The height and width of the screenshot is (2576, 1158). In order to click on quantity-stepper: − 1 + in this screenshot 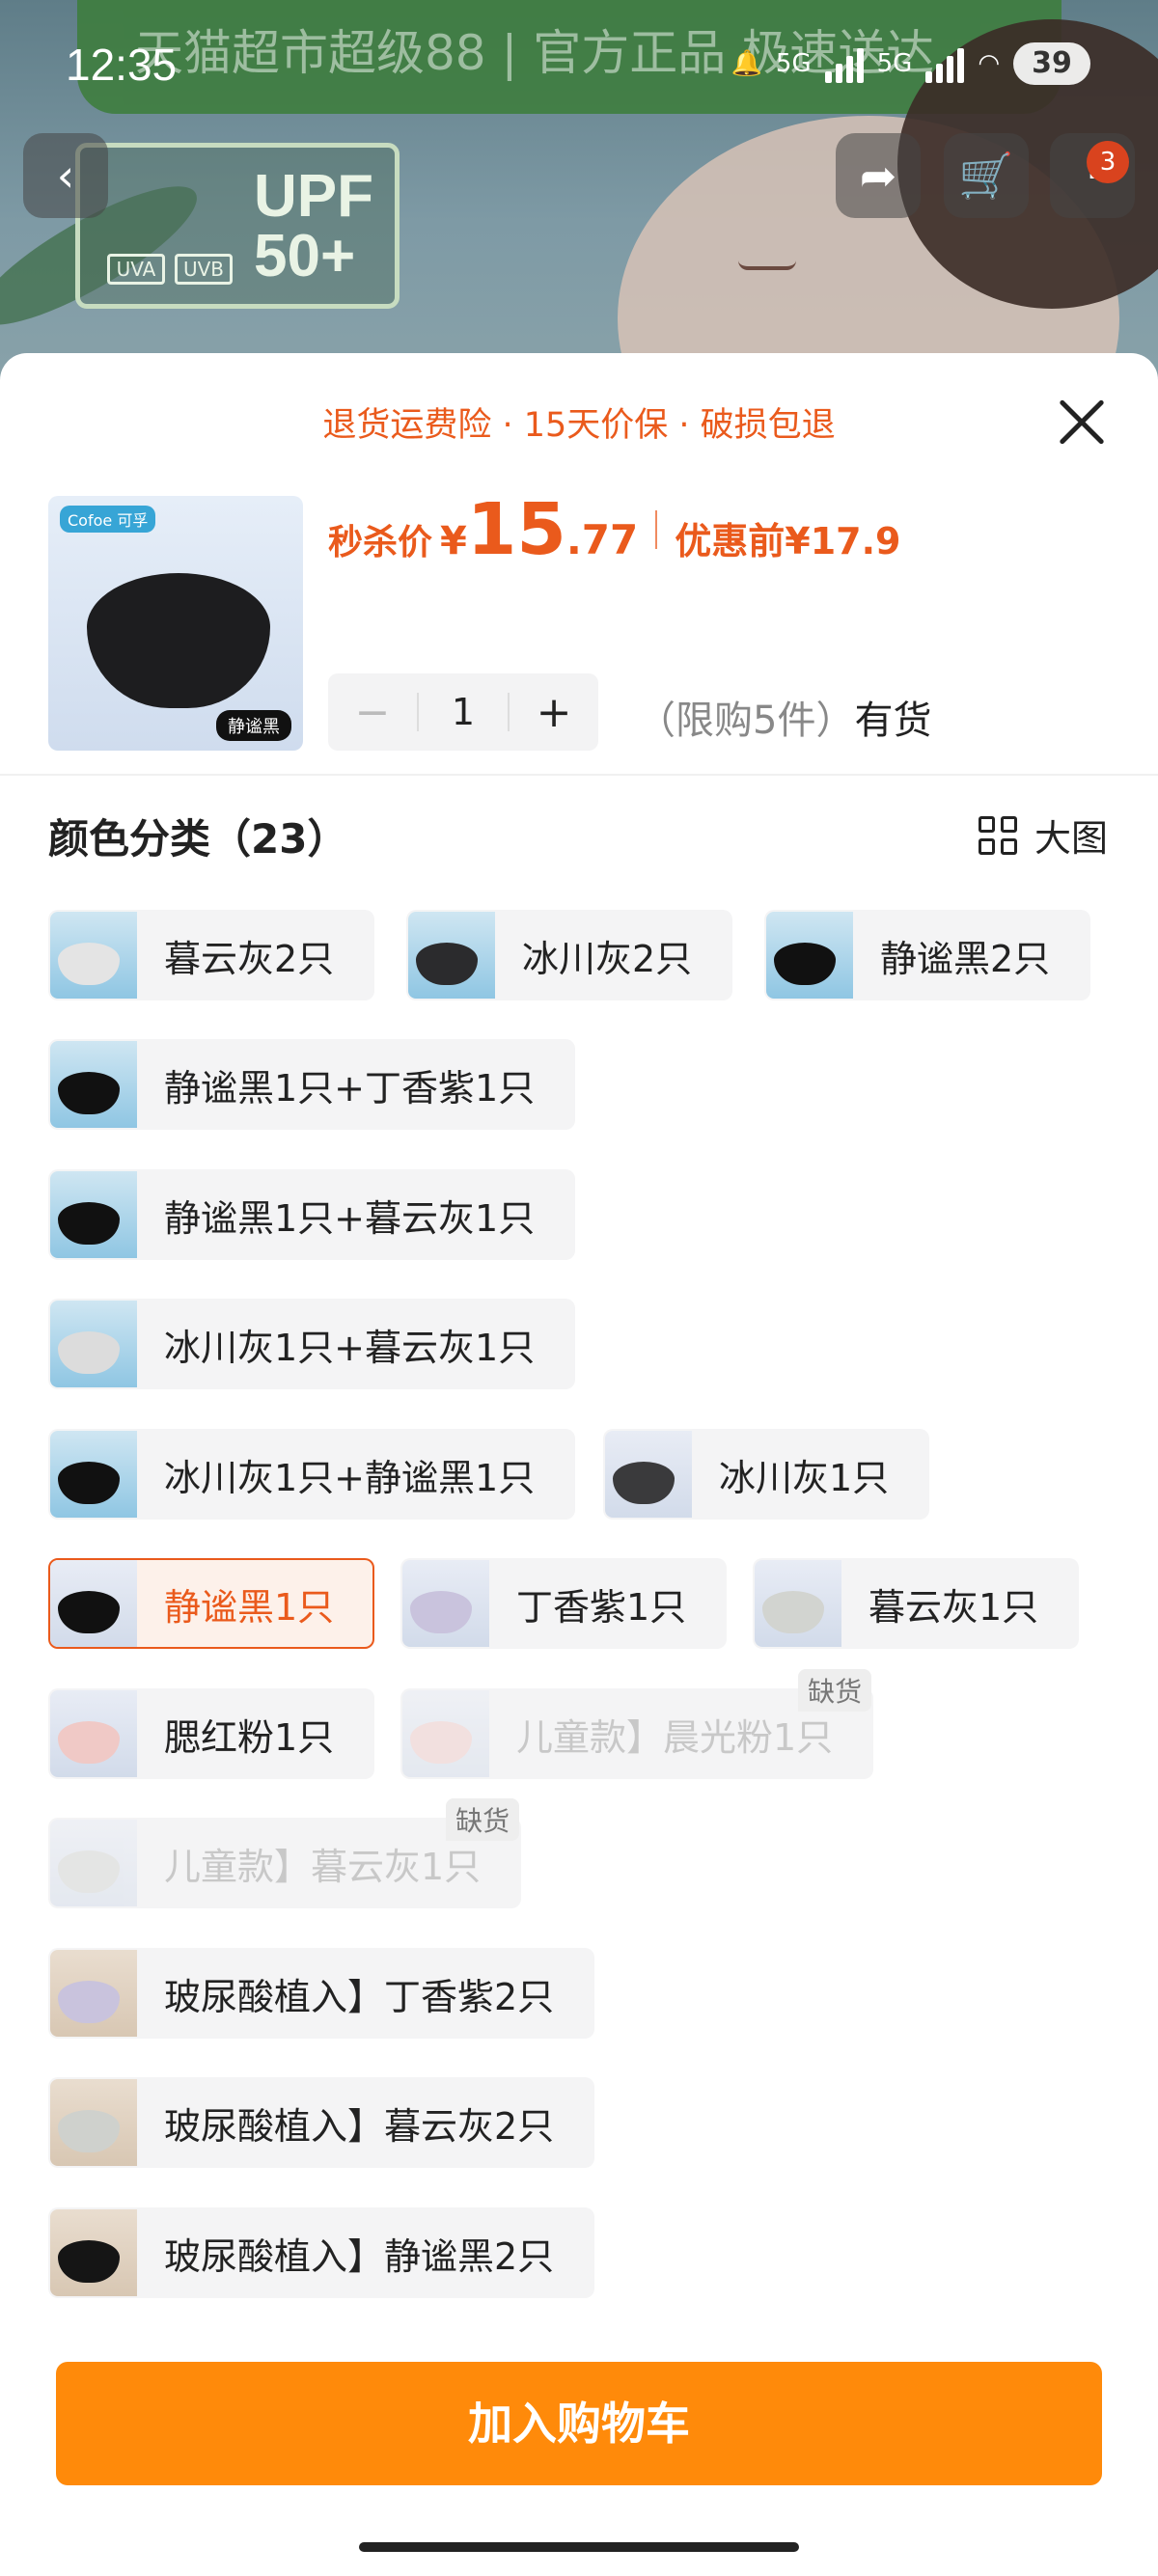, I will do `click(463, 712)`.